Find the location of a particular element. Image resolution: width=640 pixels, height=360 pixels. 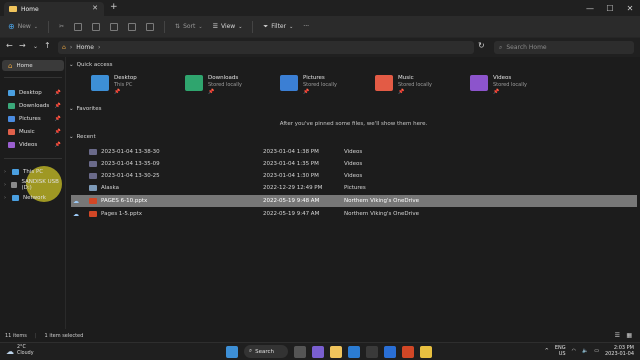

close-window-button: ✕ is located at coordinates (630, 8).